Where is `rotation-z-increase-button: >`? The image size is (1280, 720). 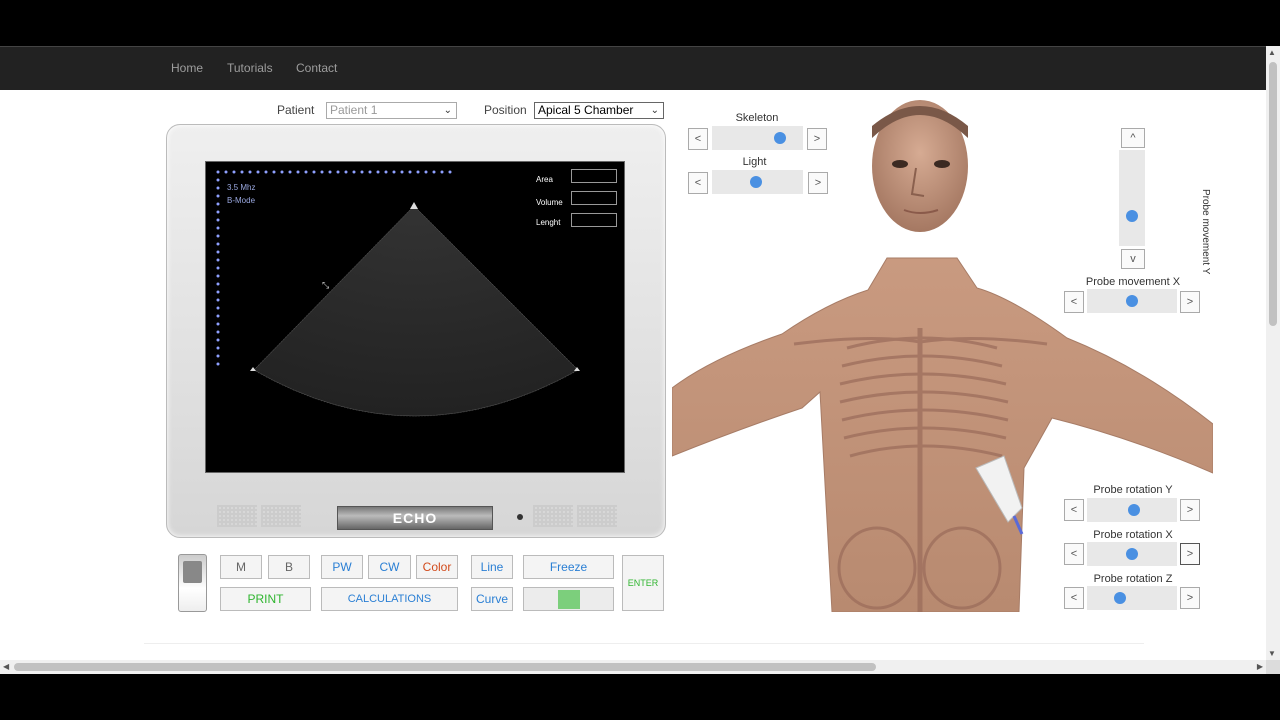
rotation-z-increase-button: > is located at coordinates (1190, 598).